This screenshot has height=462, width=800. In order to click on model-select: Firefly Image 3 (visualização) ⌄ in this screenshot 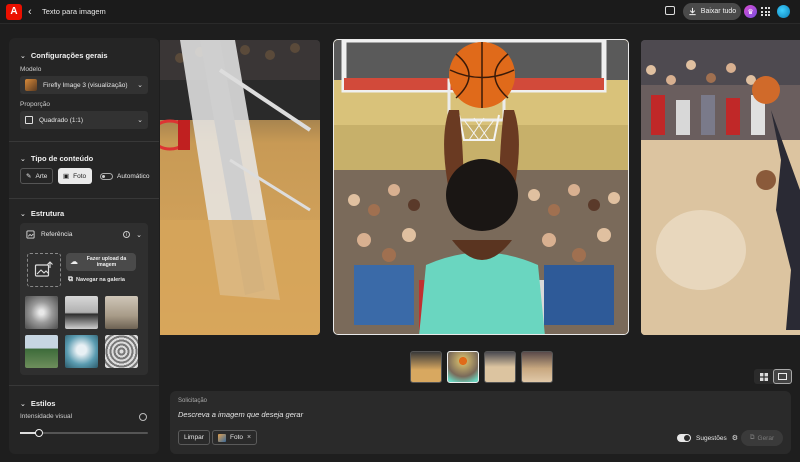, I will do `click(84, 85)`.